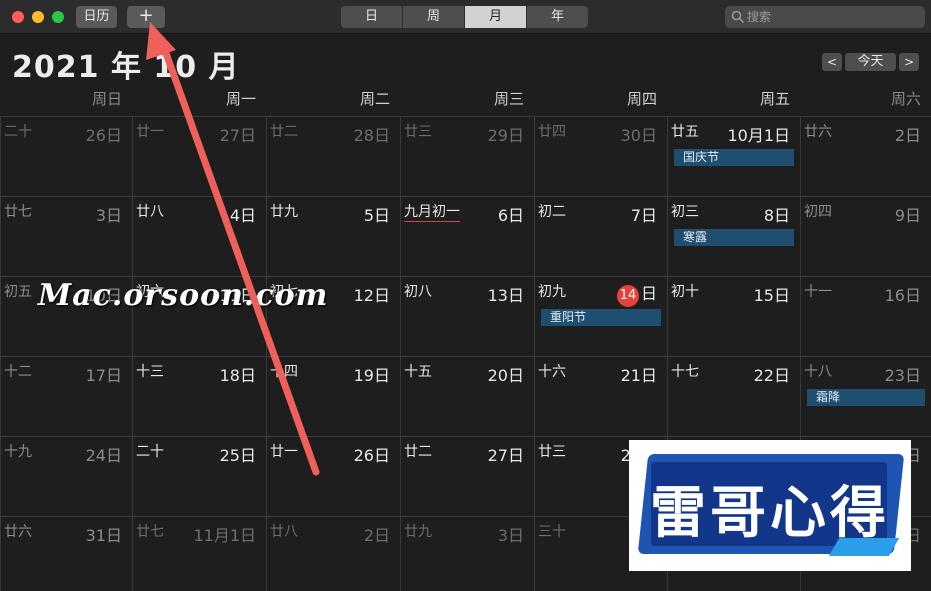  I want to click on day-suffix: 日, so click(648, 293).